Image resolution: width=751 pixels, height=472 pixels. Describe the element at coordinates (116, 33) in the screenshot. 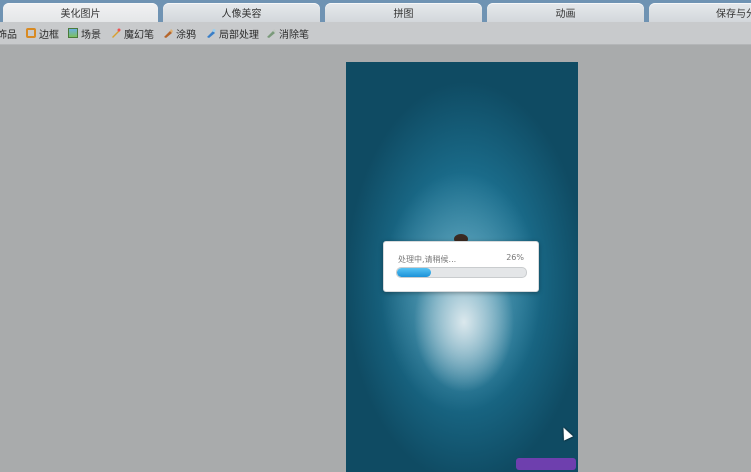

I see `magic-pen-icon` at that location.